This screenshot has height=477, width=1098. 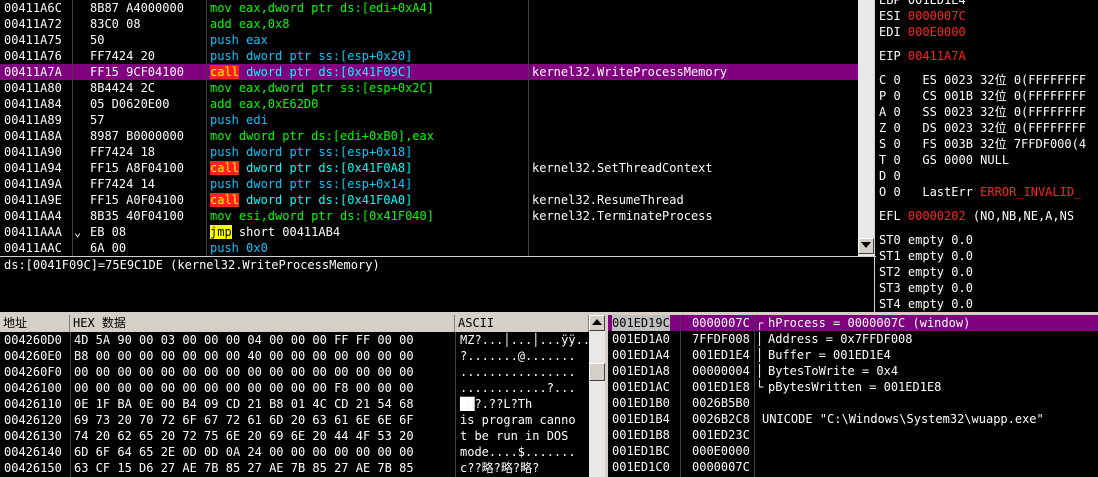 I want to click on stack-row: 001ED1C0 0000007C, so click(x=853, y=467).